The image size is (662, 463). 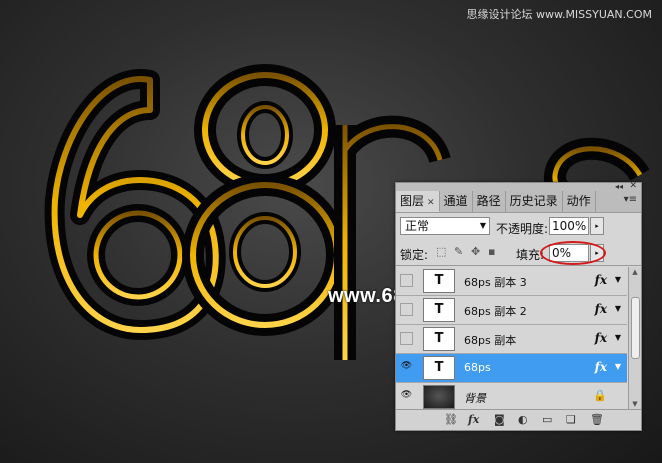 I want to click on panel-menu-icon: ▾≡, so click(x=630, y=199).